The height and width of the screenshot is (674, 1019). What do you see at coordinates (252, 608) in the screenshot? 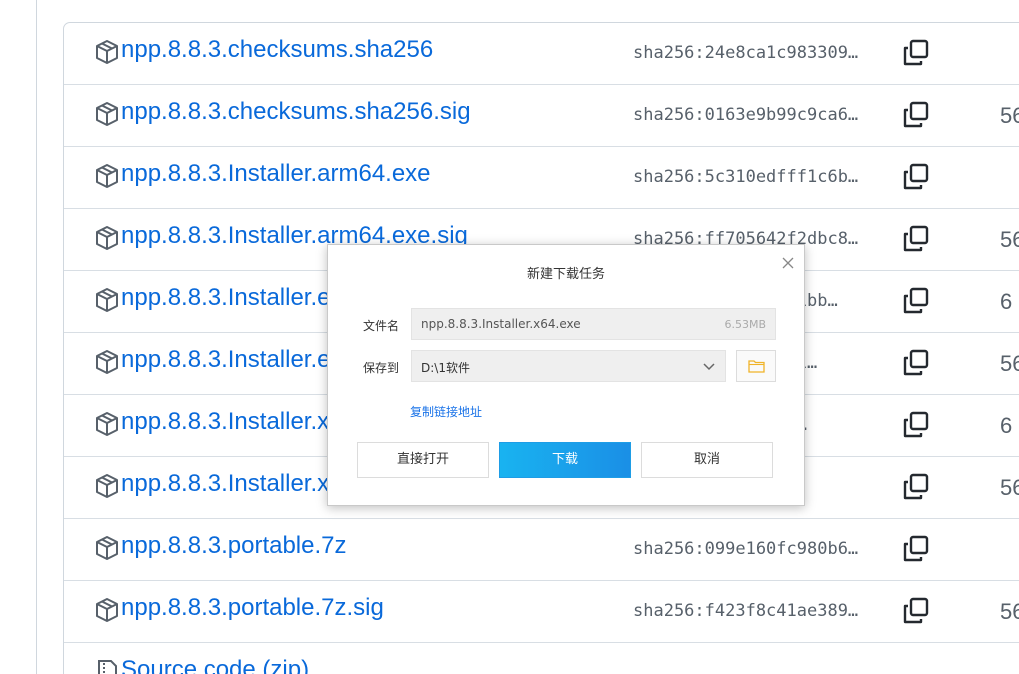
I see `asset-name-link: npp.8.8.3.portable.7z.sig` at bounding box center [252, 608].